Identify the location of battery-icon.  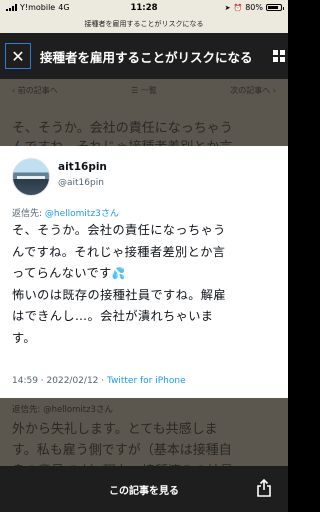
(275, 7).